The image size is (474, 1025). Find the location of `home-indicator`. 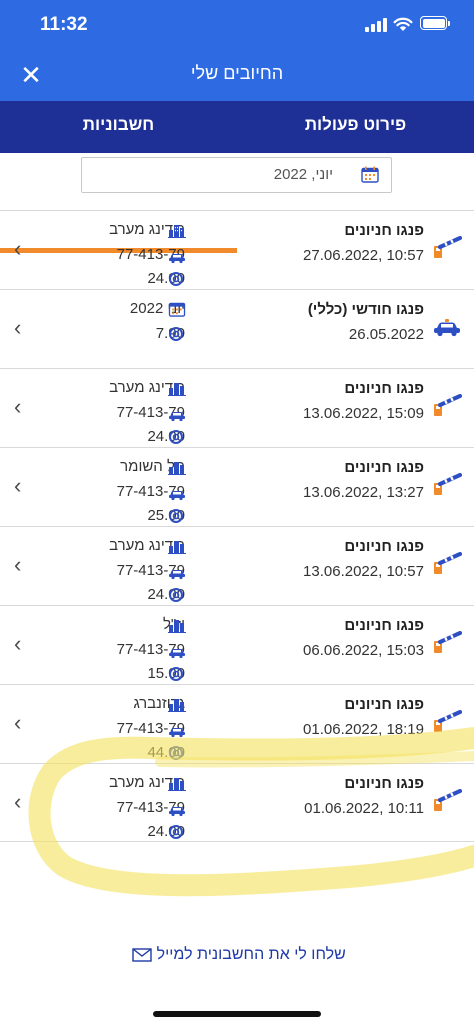

home-indicator is located at coordinates (237, 1014).